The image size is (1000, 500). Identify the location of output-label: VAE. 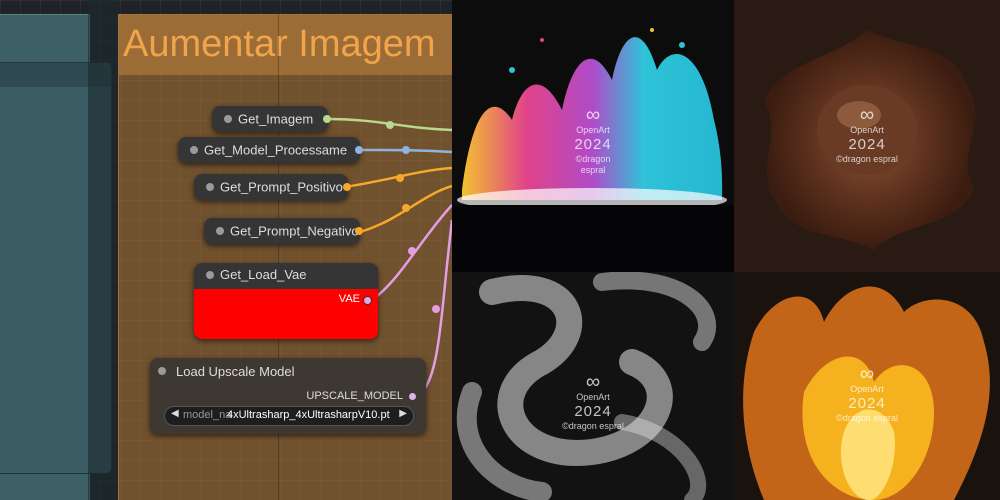
(349, 299).